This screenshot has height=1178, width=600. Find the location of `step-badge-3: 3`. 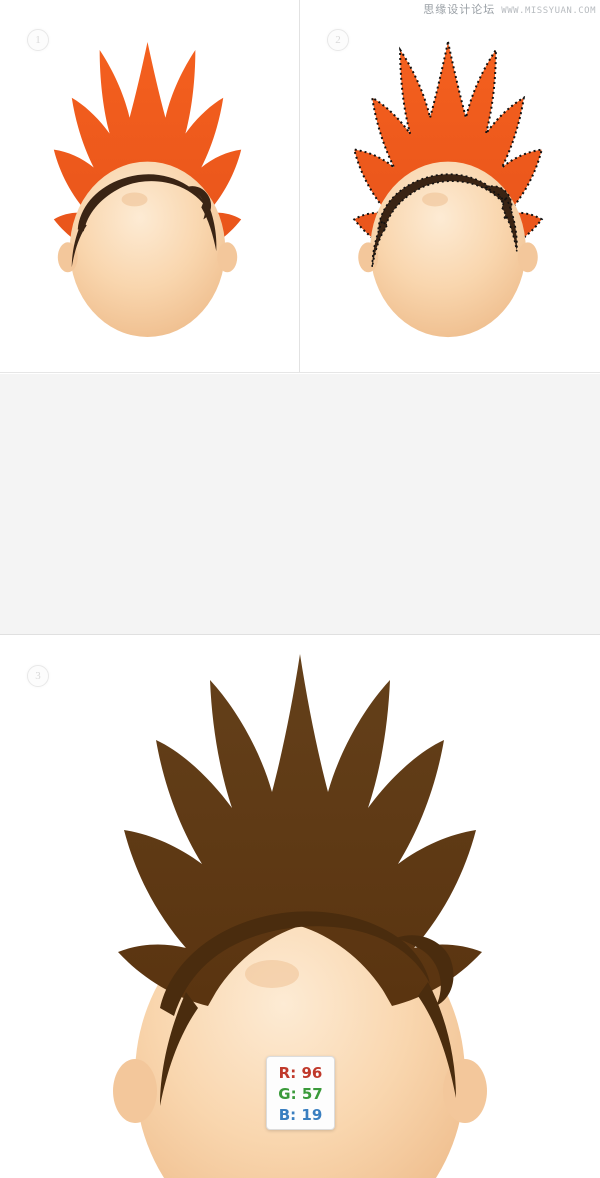

step-badge-3: 3 is located at coordinates (38, 676).